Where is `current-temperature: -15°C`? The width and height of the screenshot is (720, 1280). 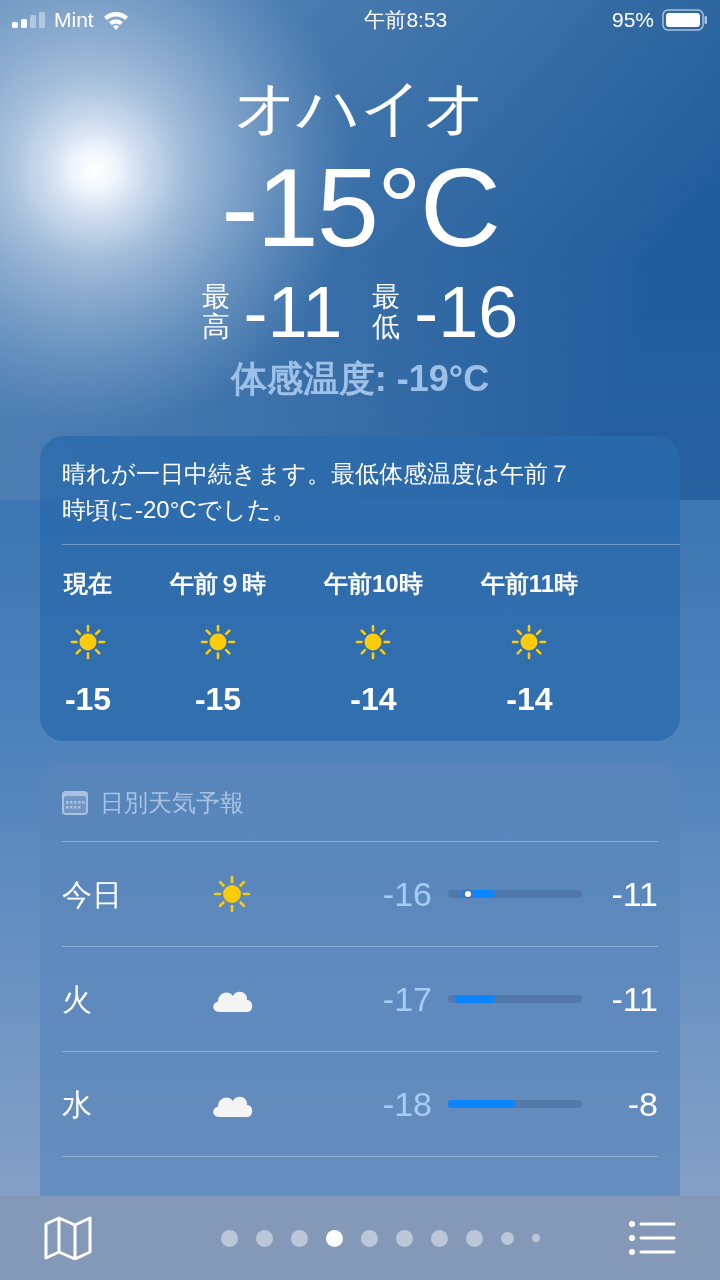 current-temperature: -15°C is located at coordinates (360, 208).